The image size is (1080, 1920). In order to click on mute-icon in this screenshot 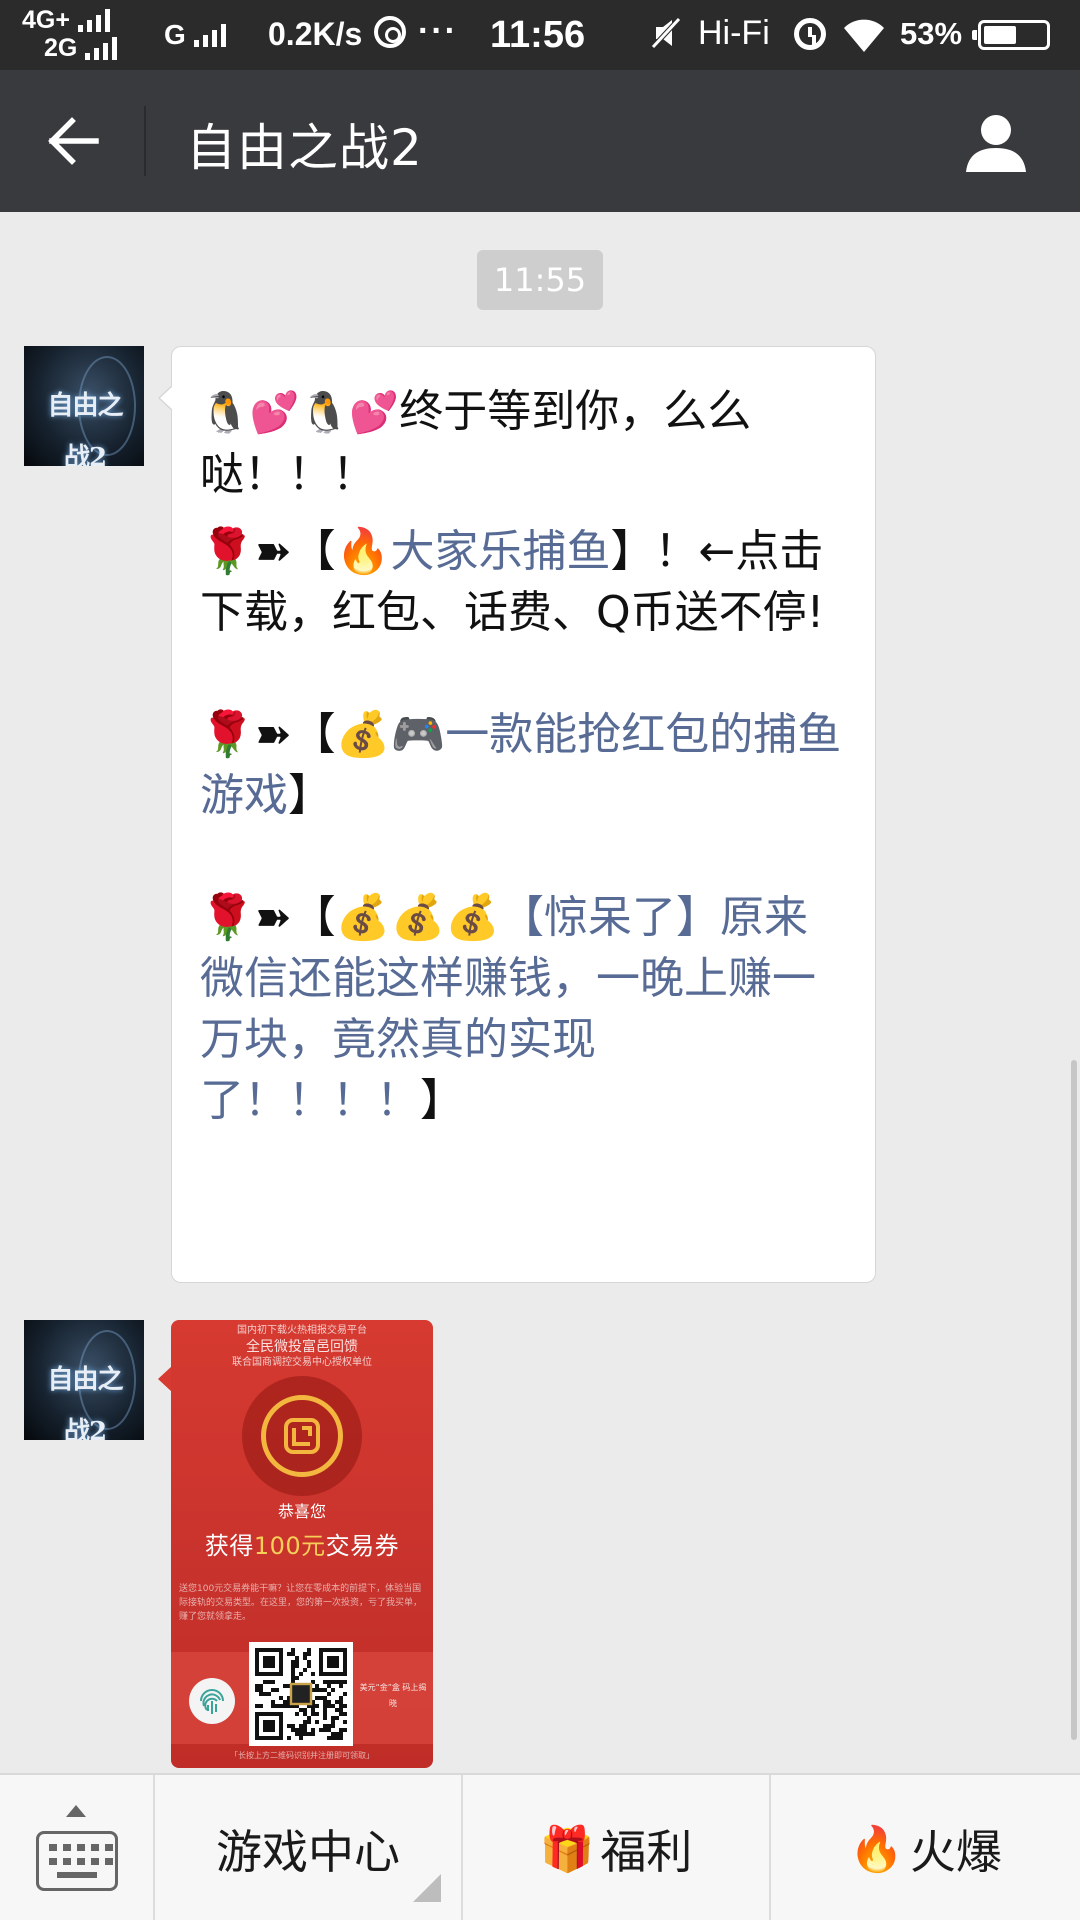, I will do `click(666, 33)`.